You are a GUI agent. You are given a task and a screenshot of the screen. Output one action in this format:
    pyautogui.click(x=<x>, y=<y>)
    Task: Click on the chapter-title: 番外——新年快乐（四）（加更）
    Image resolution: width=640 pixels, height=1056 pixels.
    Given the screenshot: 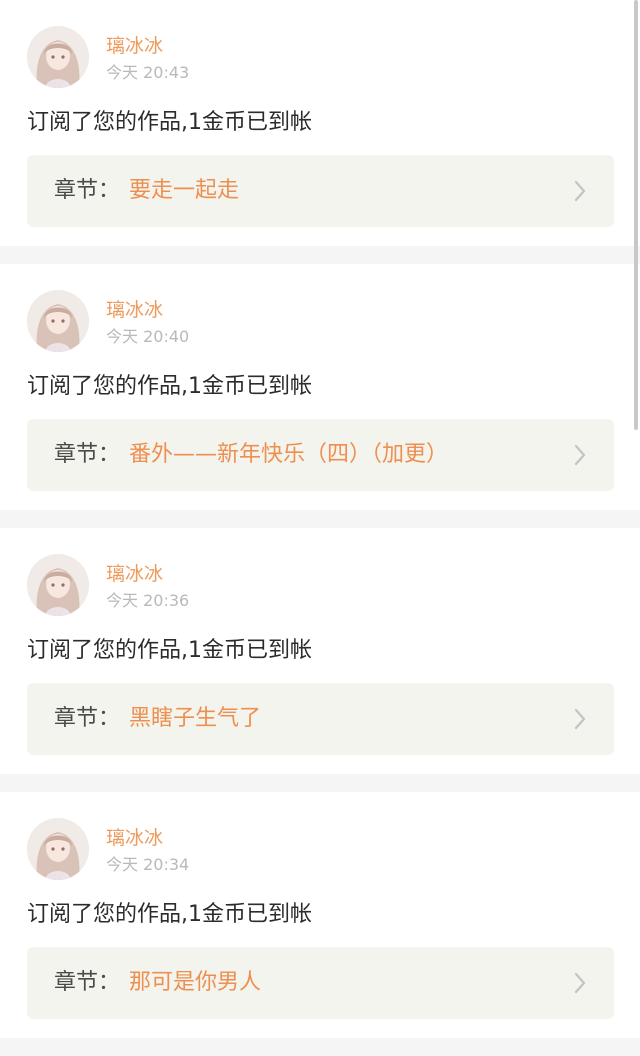 What is the action you would take?
    pyautogui.click(x=289, y=454)
    